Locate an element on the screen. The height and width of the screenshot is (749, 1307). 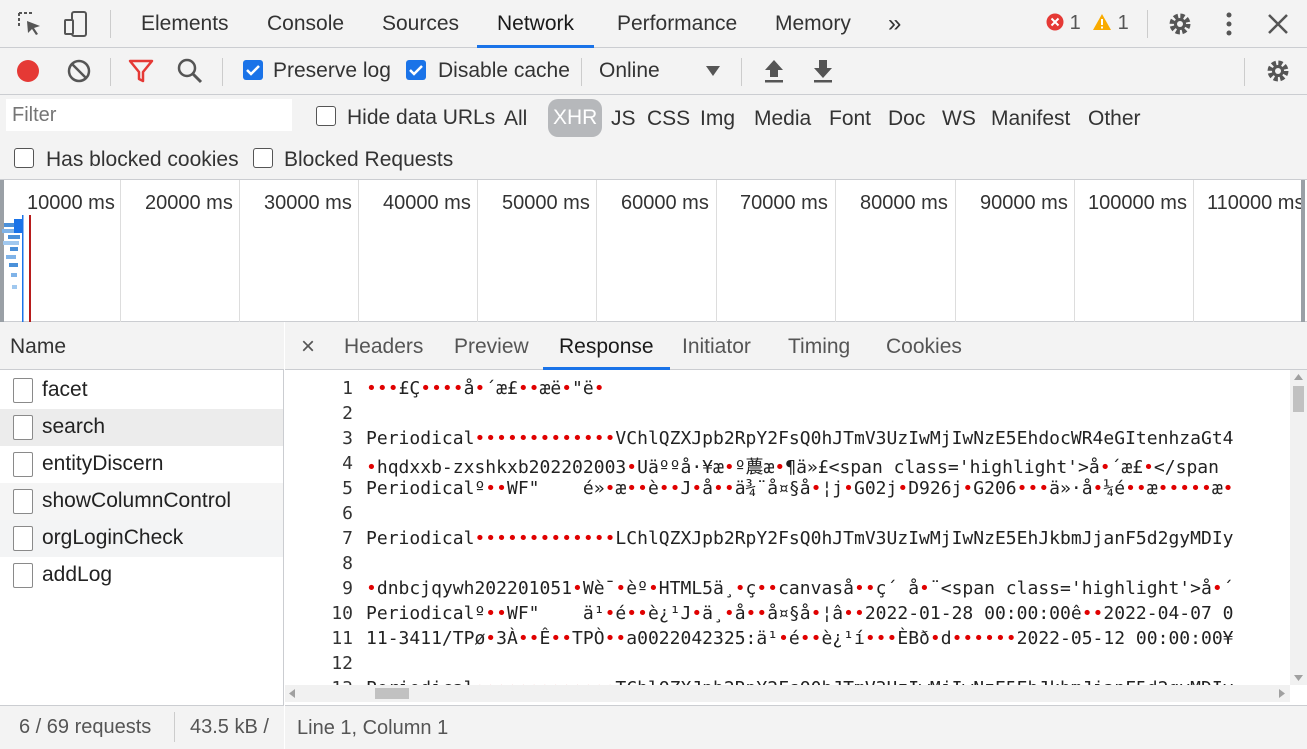
chevron-down-icon is located at coordinates (713, 71).